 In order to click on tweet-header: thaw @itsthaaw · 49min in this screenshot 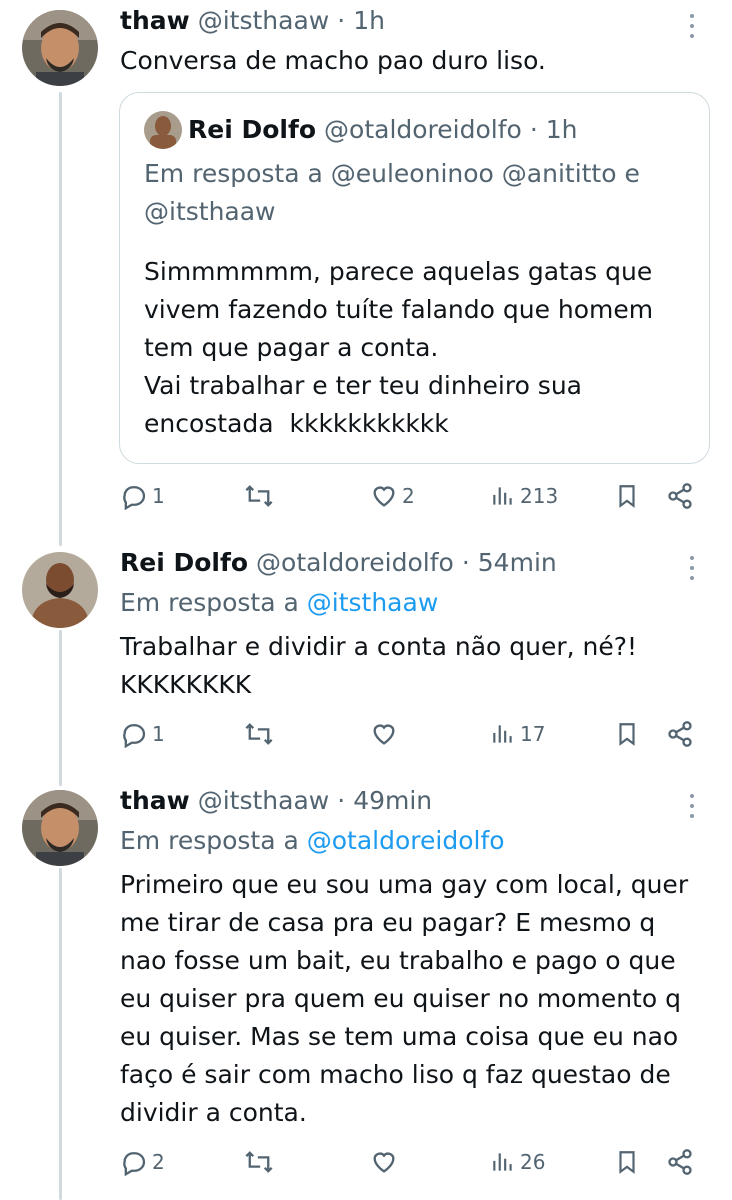, I will do `click(276, 800)`.